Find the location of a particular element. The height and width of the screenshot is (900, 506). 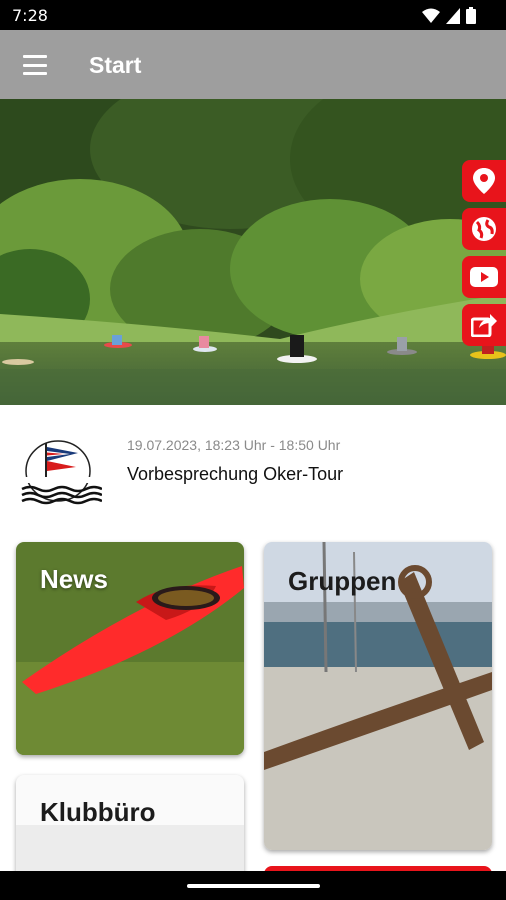

system-nav-bar is located at coordinates (253, 885).